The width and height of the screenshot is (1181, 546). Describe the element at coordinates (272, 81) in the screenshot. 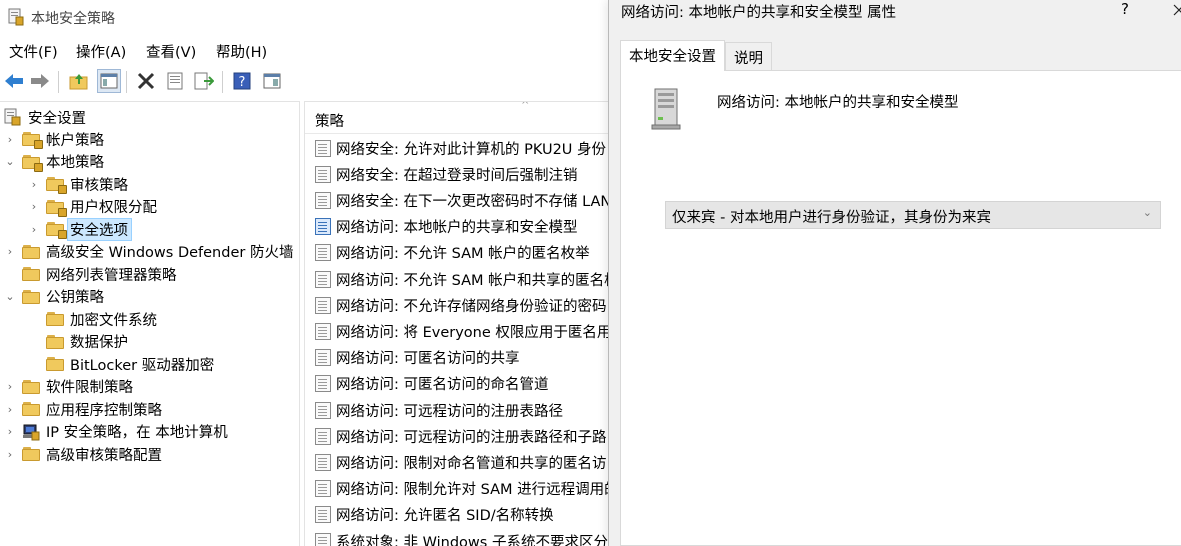

I see `console-view-icon` at that location.